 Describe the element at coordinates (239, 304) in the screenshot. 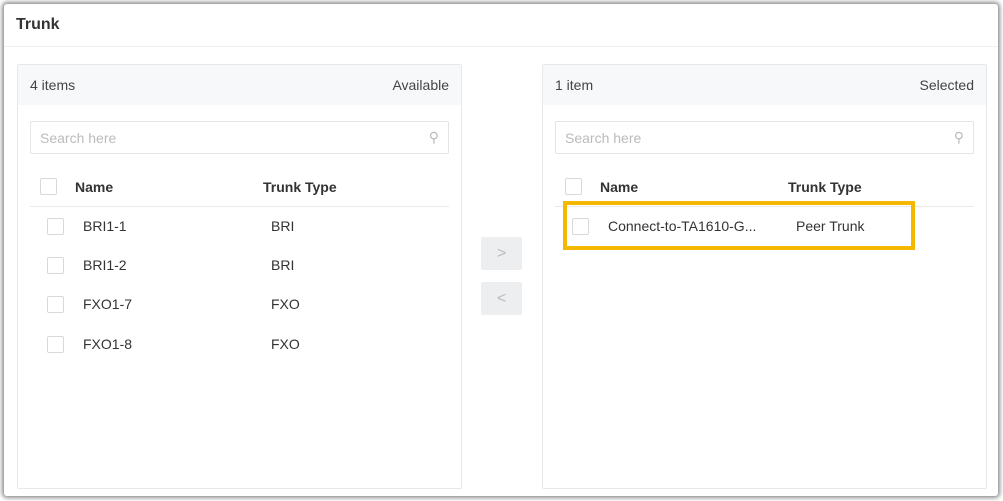

I see `table-row: FXO1-7 FXO` at that location.